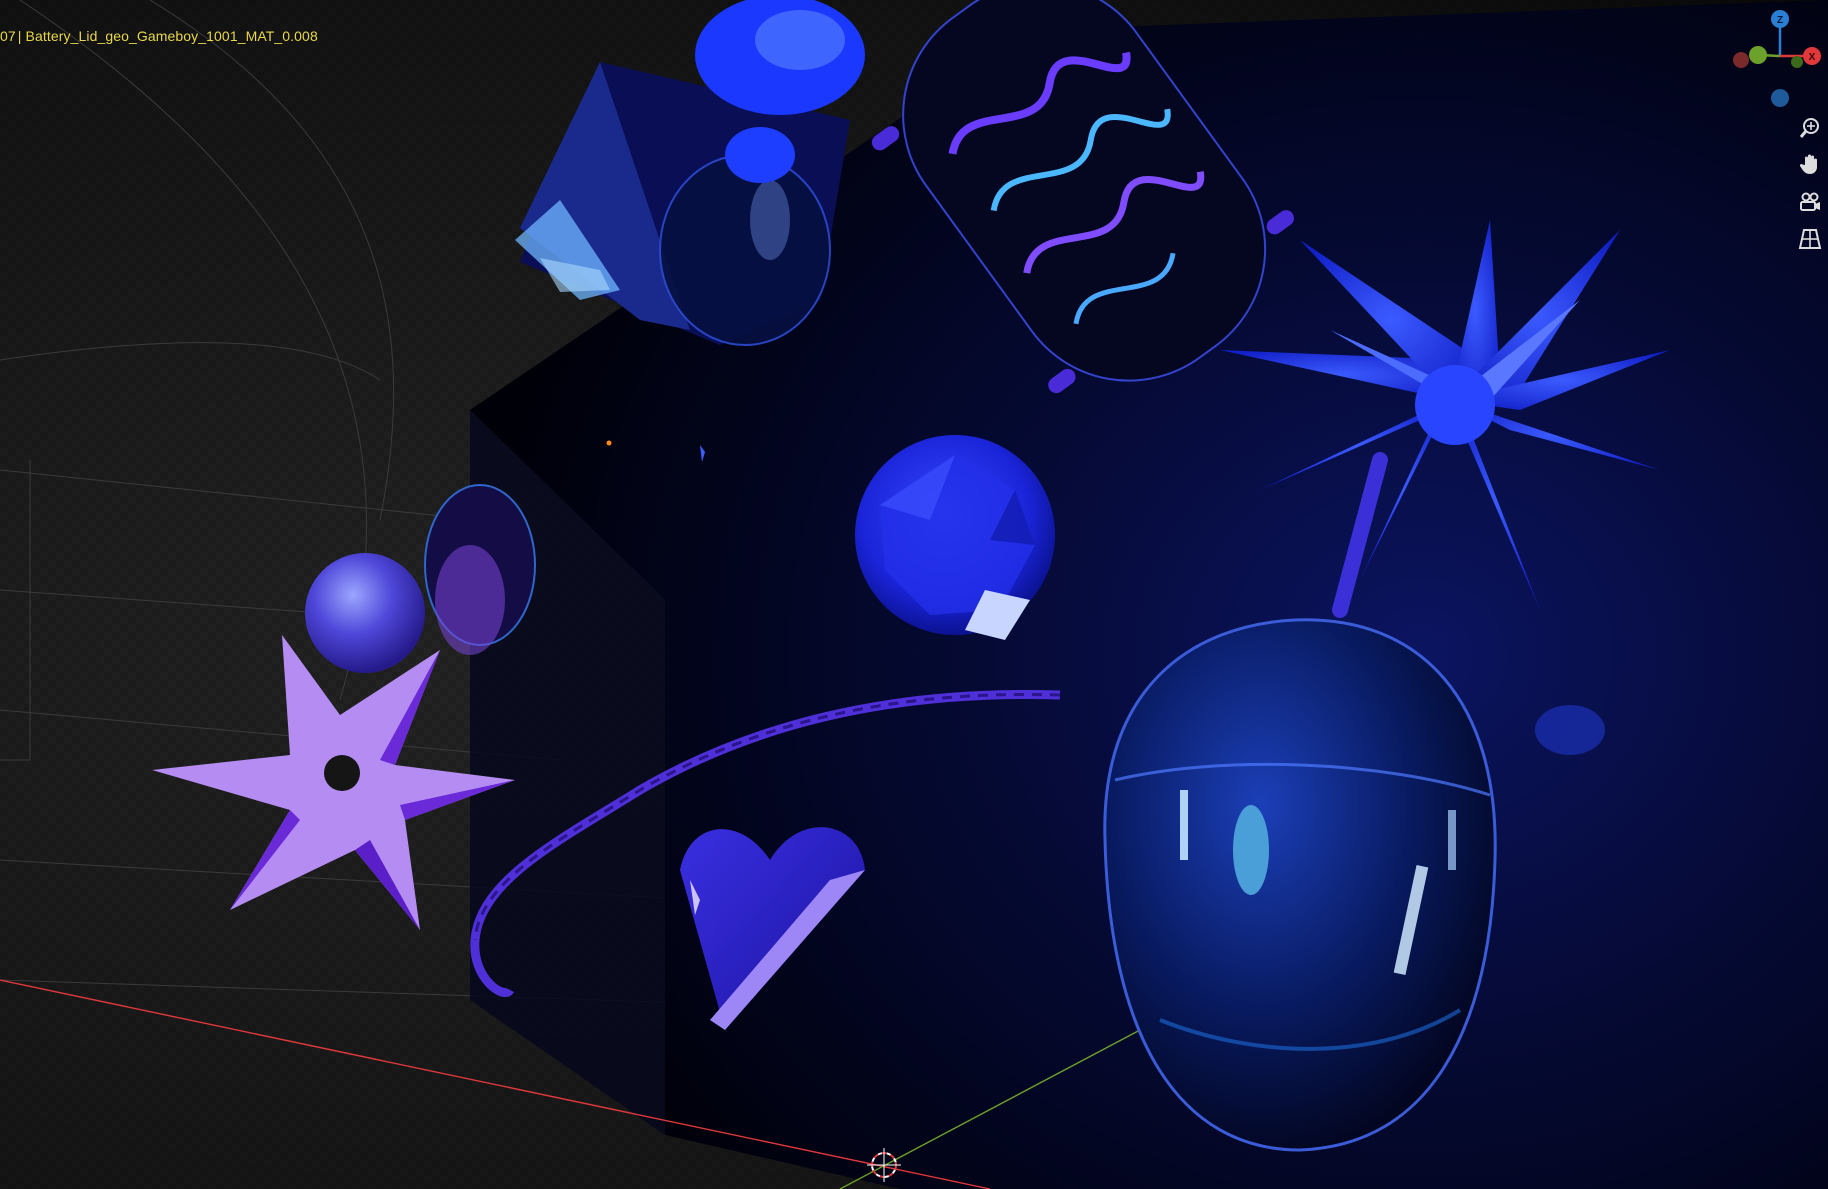  What do you see at coordinates (1797, 62) in the screenshot?
I see `neg-y-axis-handle` at bounding box center [1797, 62].